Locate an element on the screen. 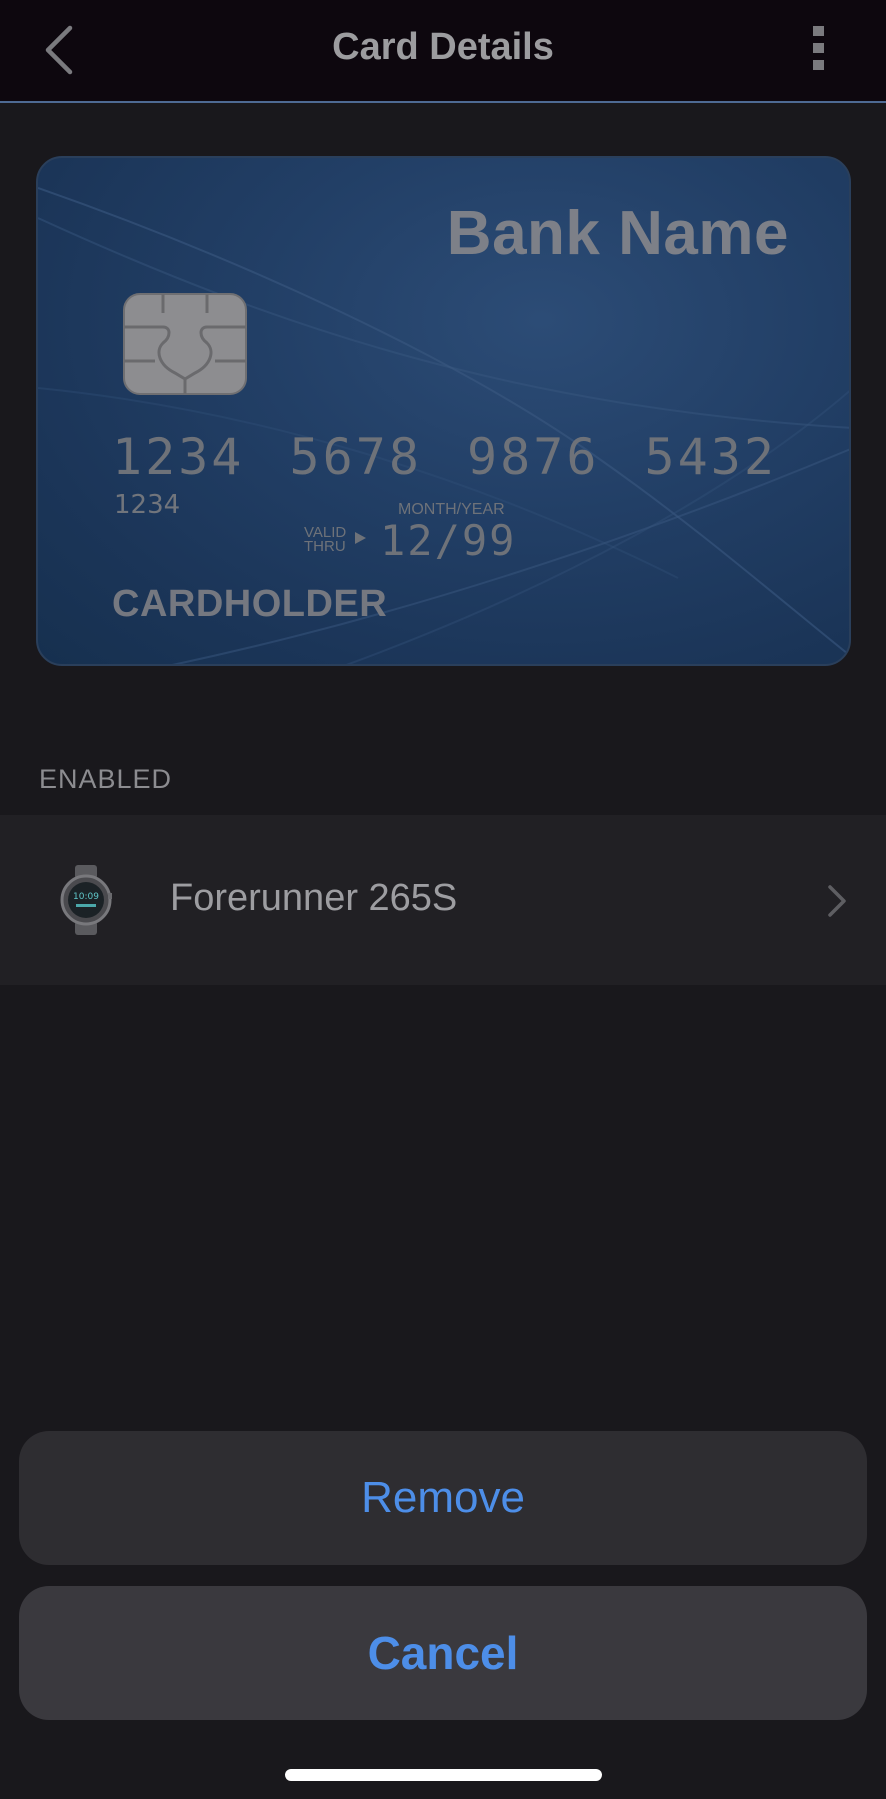 The width and height of the screenshot is (886, 1799). card-number: 1234 5678 9876 5432 is located at coordinates (444, 457).